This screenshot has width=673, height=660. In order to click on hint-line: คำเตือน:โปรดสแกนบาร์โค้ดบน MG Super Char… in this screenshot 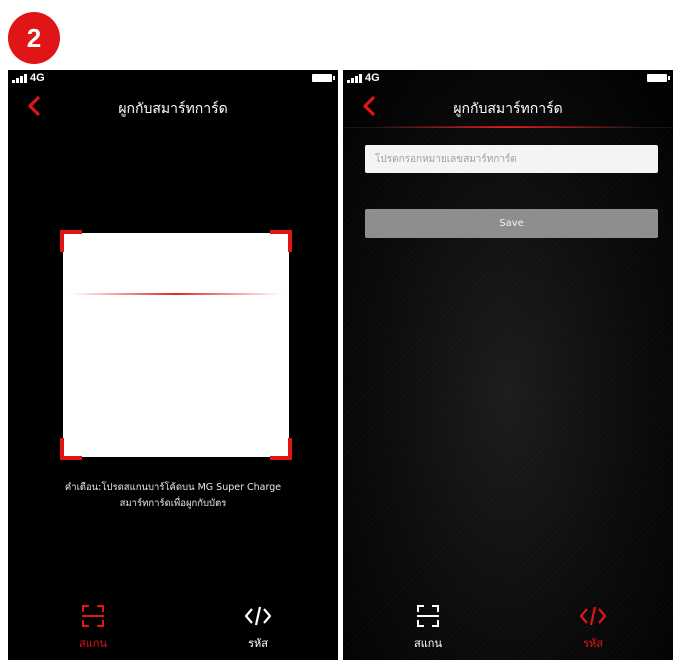, I will do `click(173, 487)`.